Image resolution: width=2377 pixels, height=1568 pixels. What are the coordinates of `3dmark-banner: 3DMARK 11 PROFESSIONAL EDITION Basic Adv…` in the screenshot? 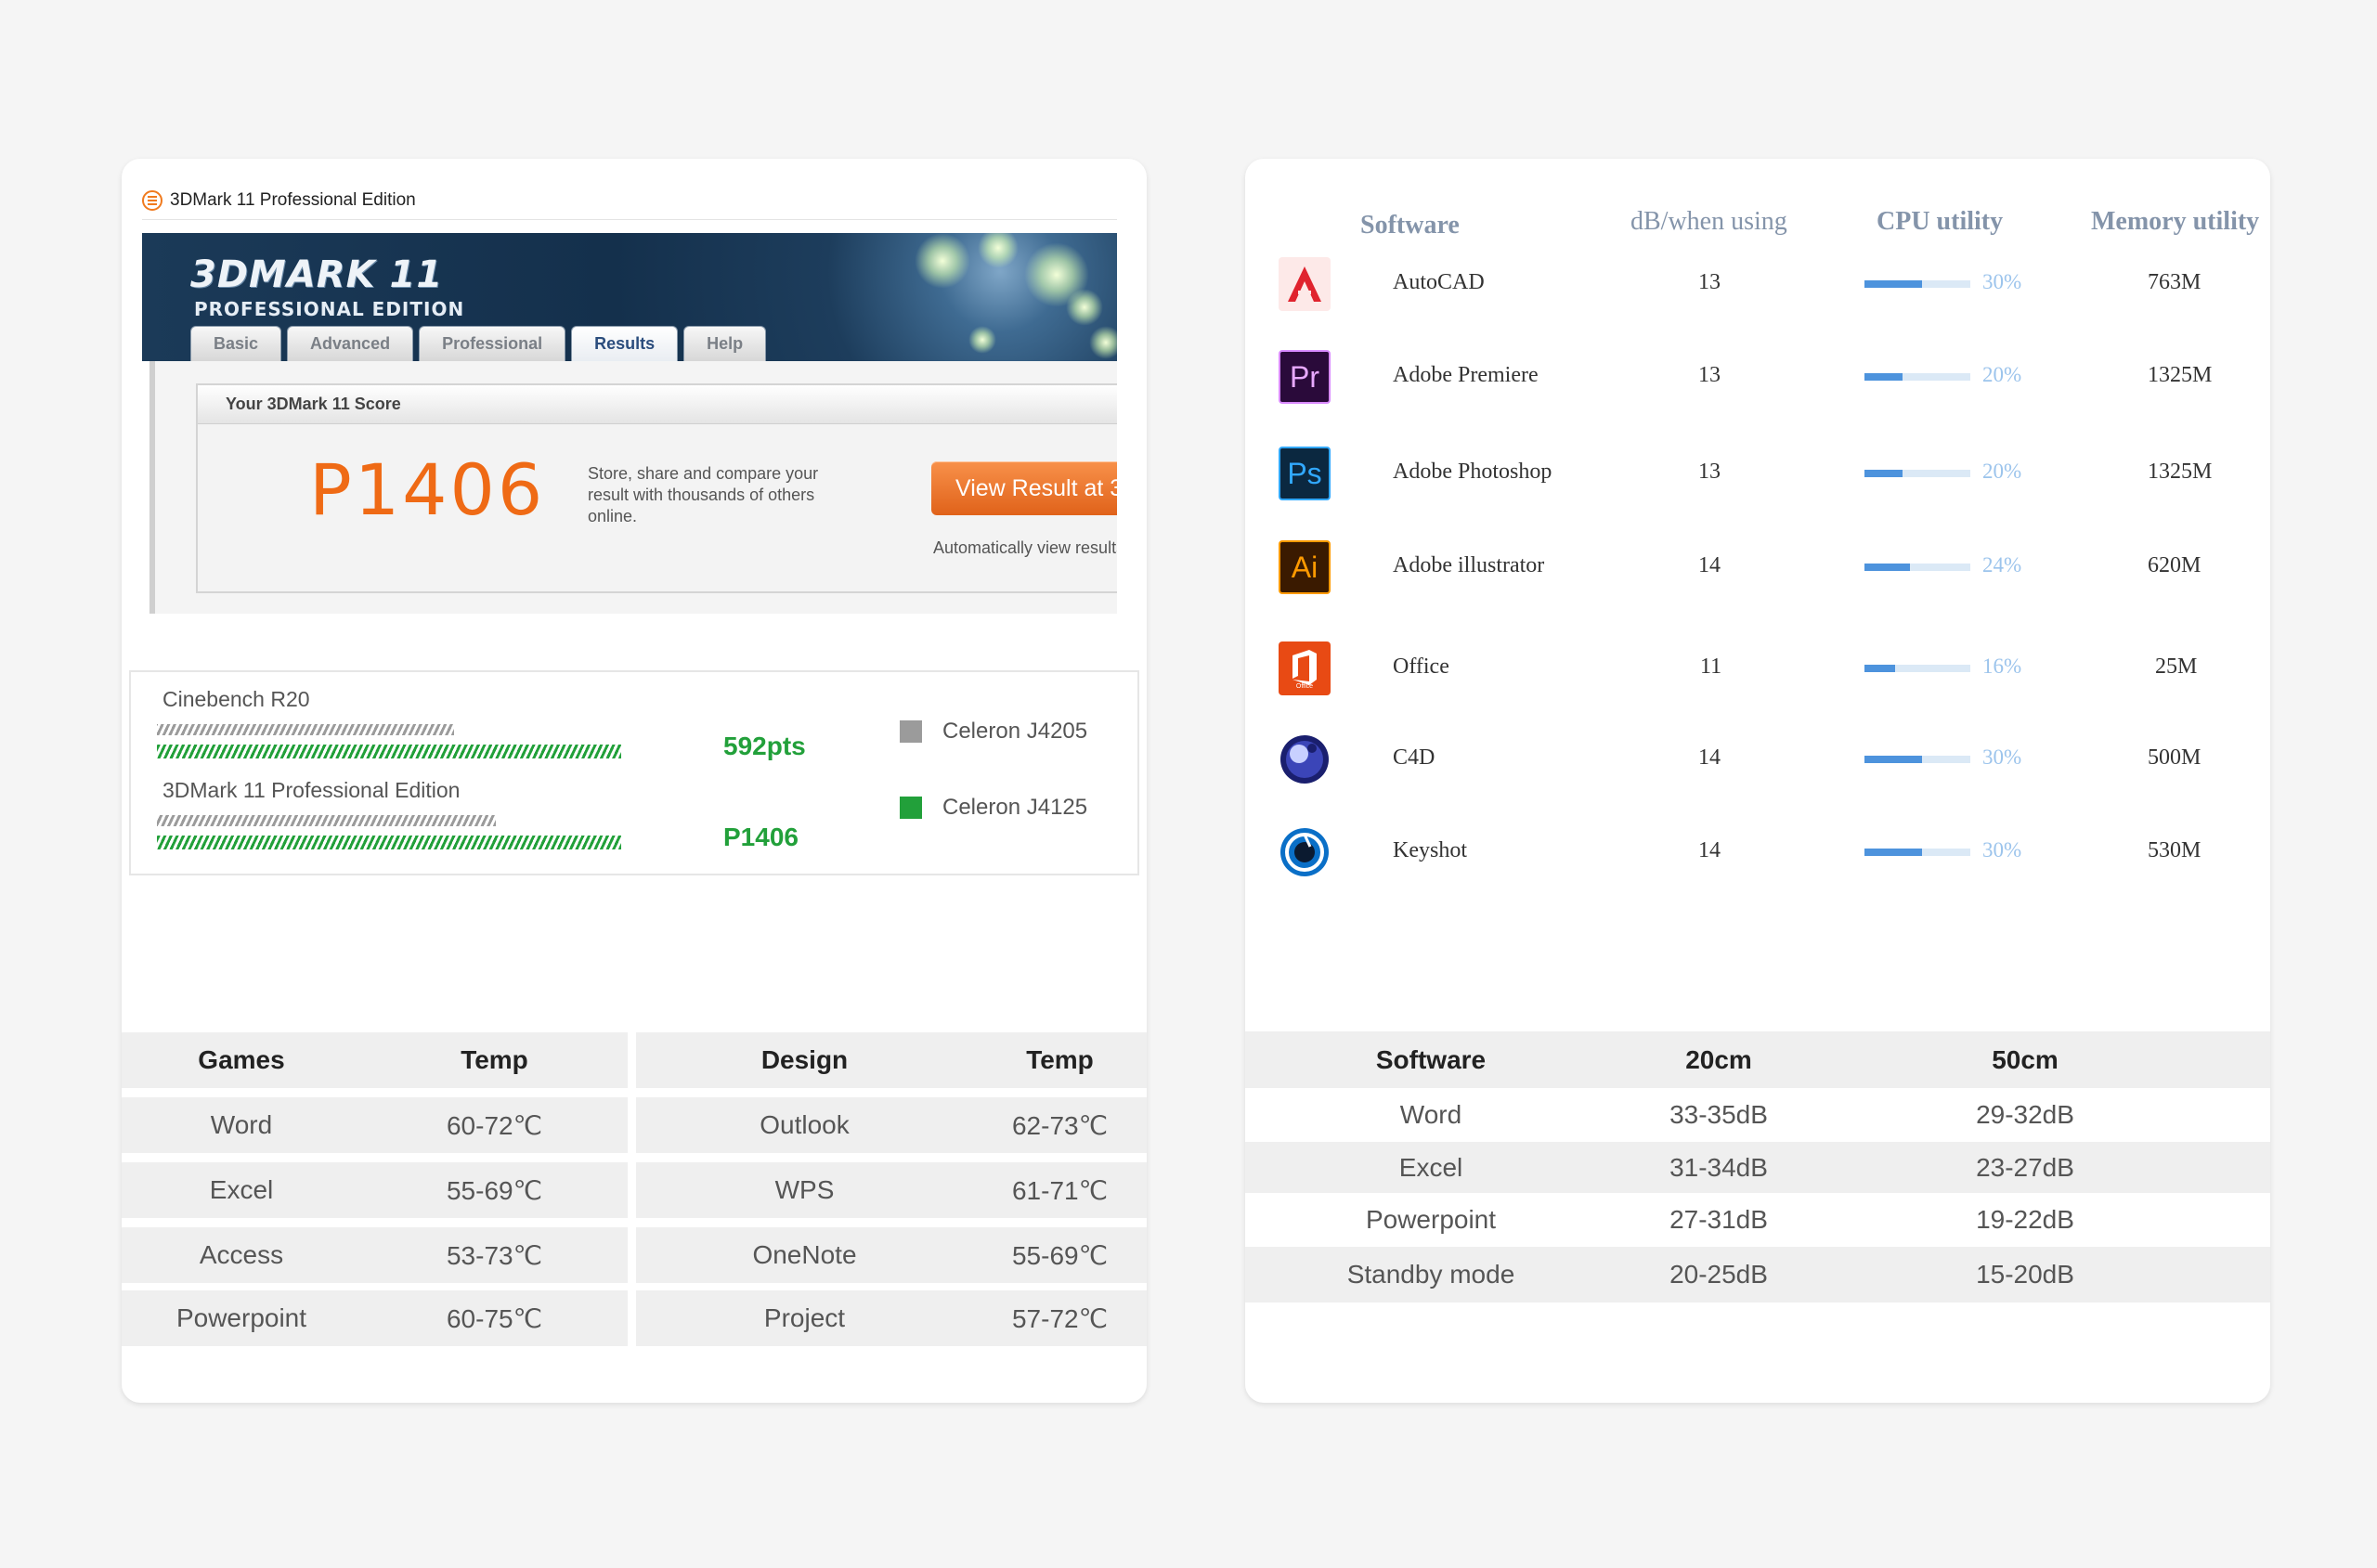 It's located at (629, 297).